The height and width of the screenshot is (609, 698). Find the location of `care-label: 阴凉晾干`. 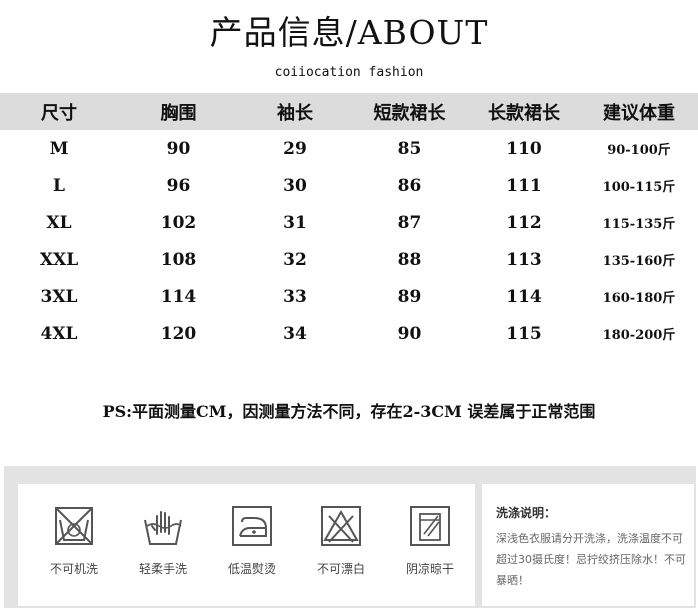

care-label: 阴凉晾干 is located at coordinates (429, 569).